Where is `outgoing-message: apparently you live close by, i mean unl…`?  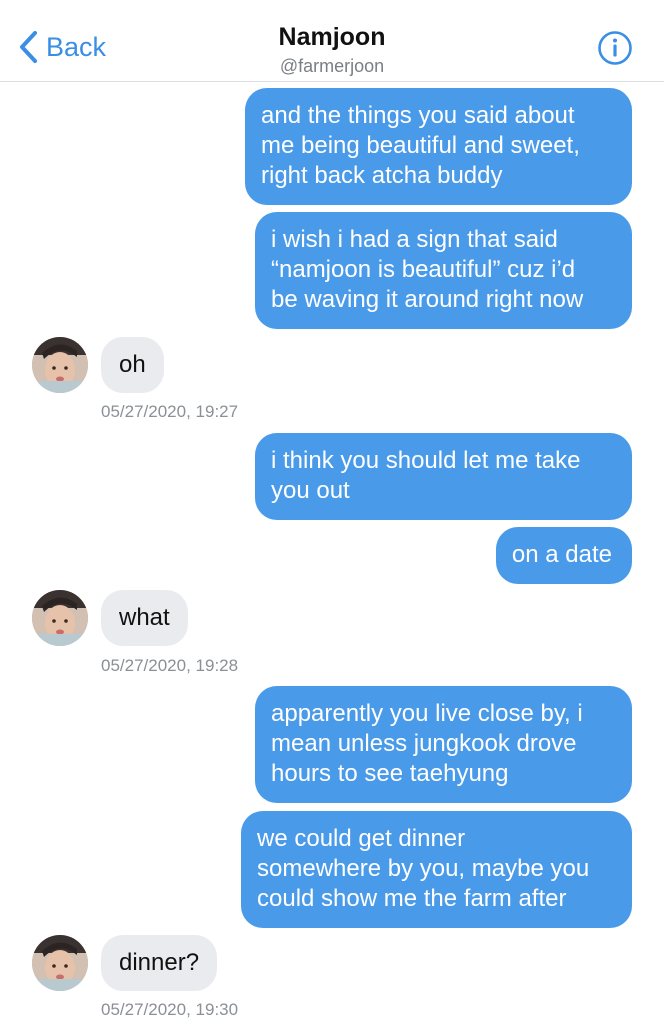
outgoing-message: apparently you live close by, i mean unl… is located at coordinates (443, 744).